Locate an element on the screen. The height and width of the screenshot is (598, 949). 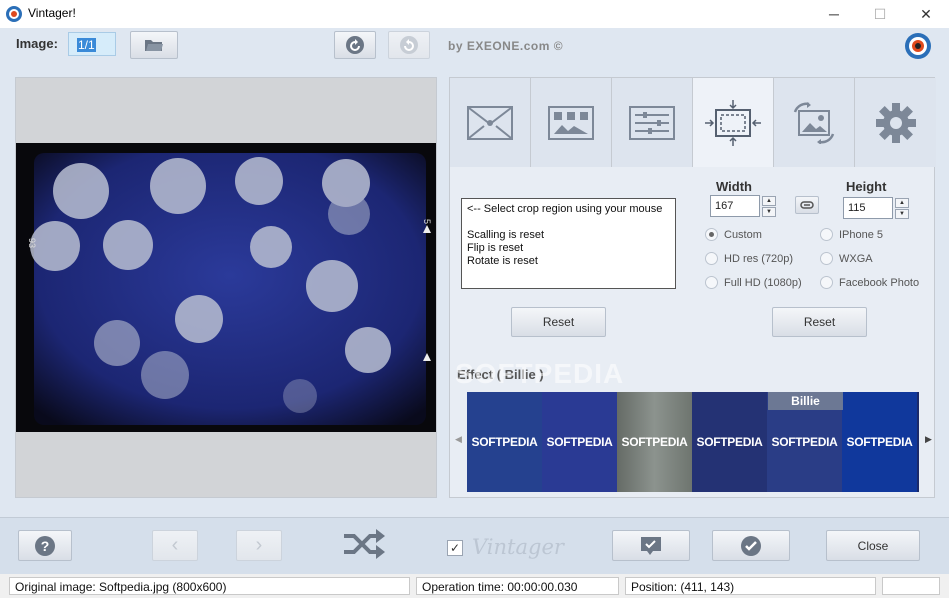
help-button: ? is located at coordinates (45, 545).